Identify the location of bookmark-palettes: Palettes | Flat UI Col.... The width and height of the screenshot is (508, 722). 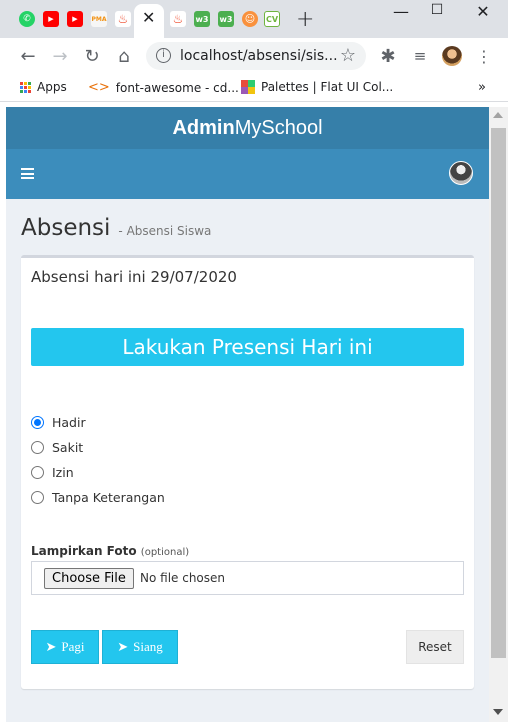
(317, 87).